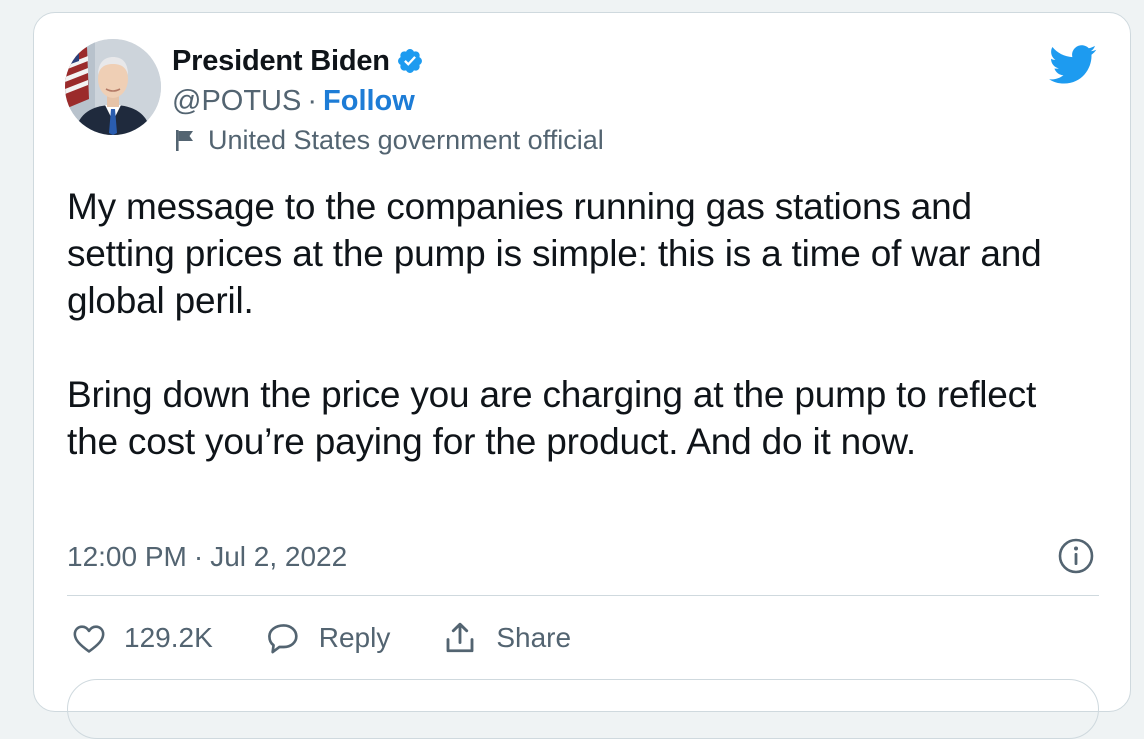 The image size is (1144, 739). Describe the element at coordinates (583, 595) in the screenshot. I see `divider` at that location.